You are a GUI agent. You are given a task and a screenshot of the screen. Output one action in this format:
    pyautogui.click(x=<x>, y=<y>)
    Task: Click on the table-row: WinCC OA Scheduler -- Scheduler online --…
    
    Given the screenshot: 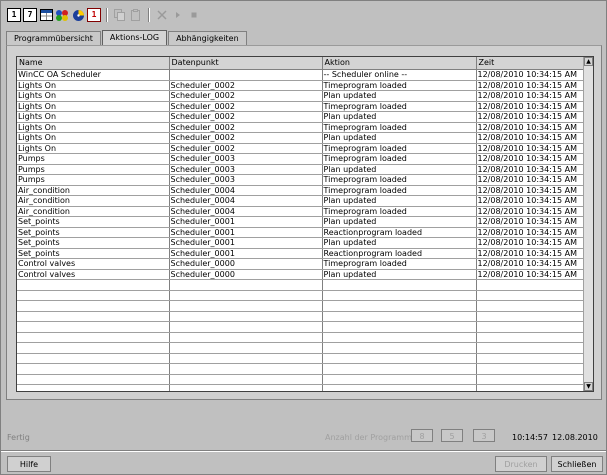 What is the action you would take?
    pyautogui.click(x=300, y=75)
    